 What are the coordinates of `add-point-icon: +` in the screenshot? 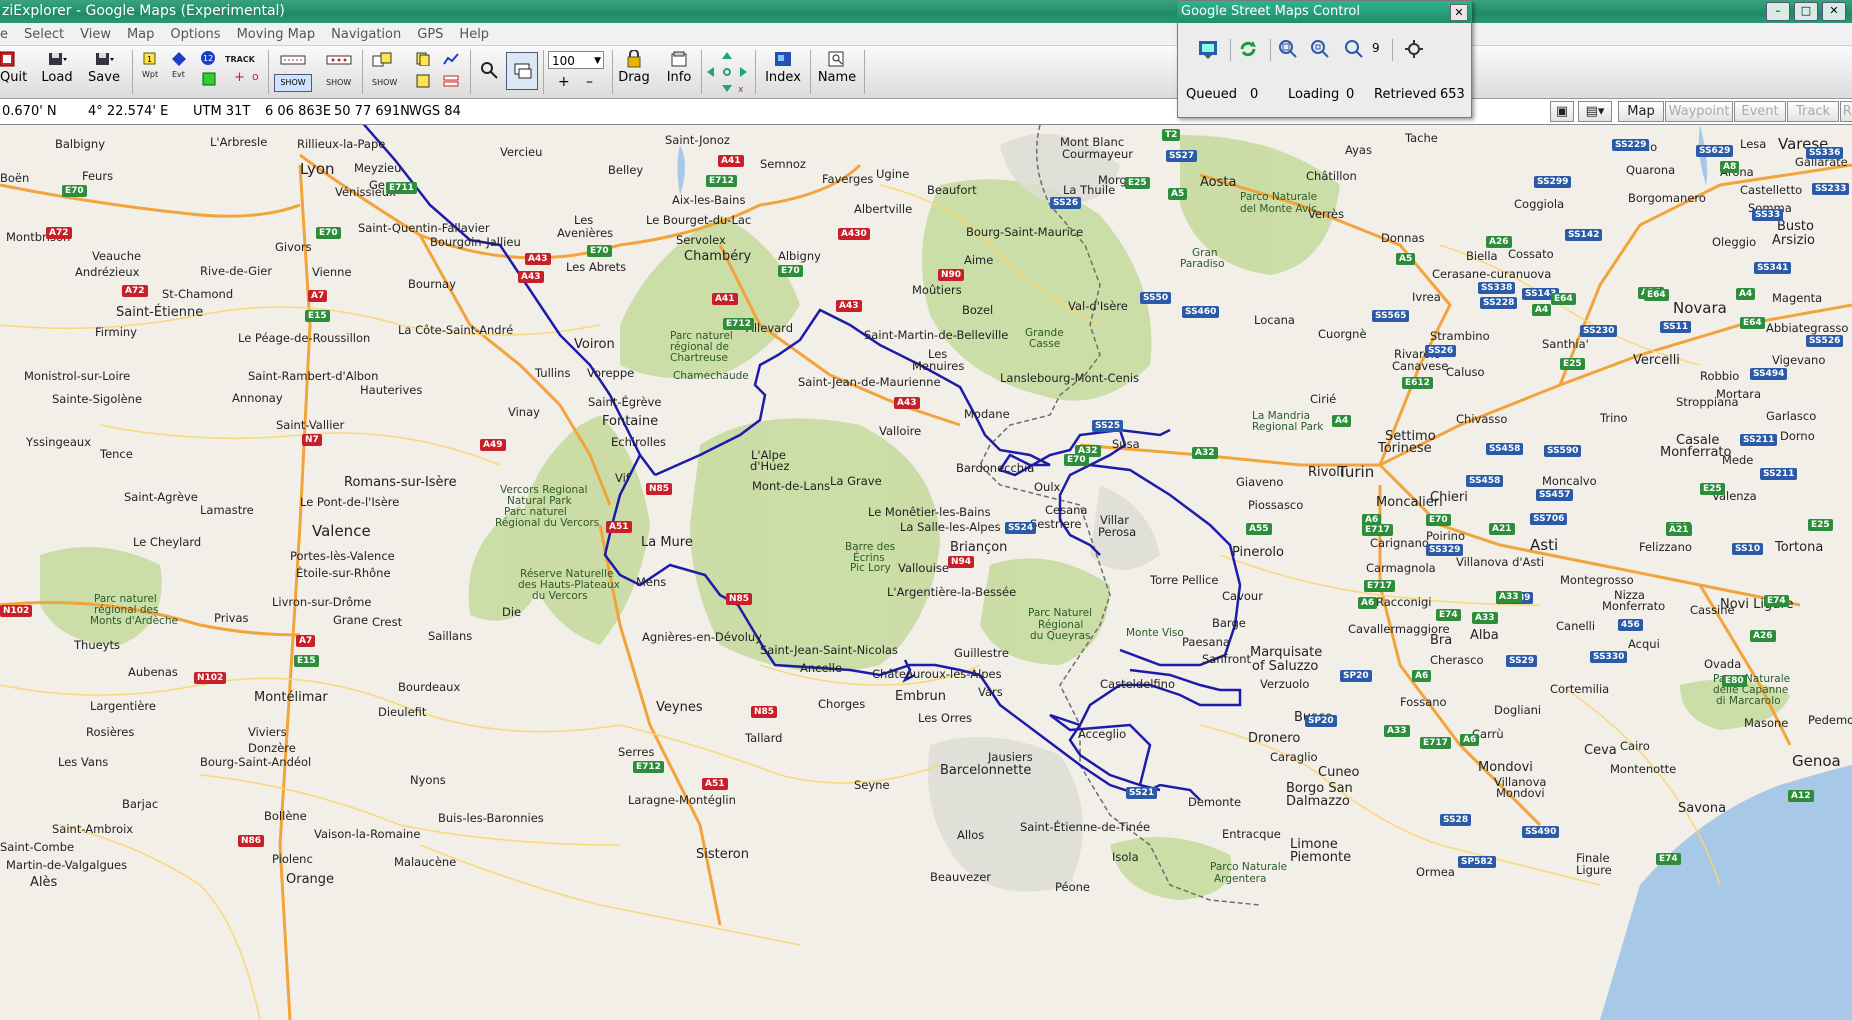 It's located at (239, 77).